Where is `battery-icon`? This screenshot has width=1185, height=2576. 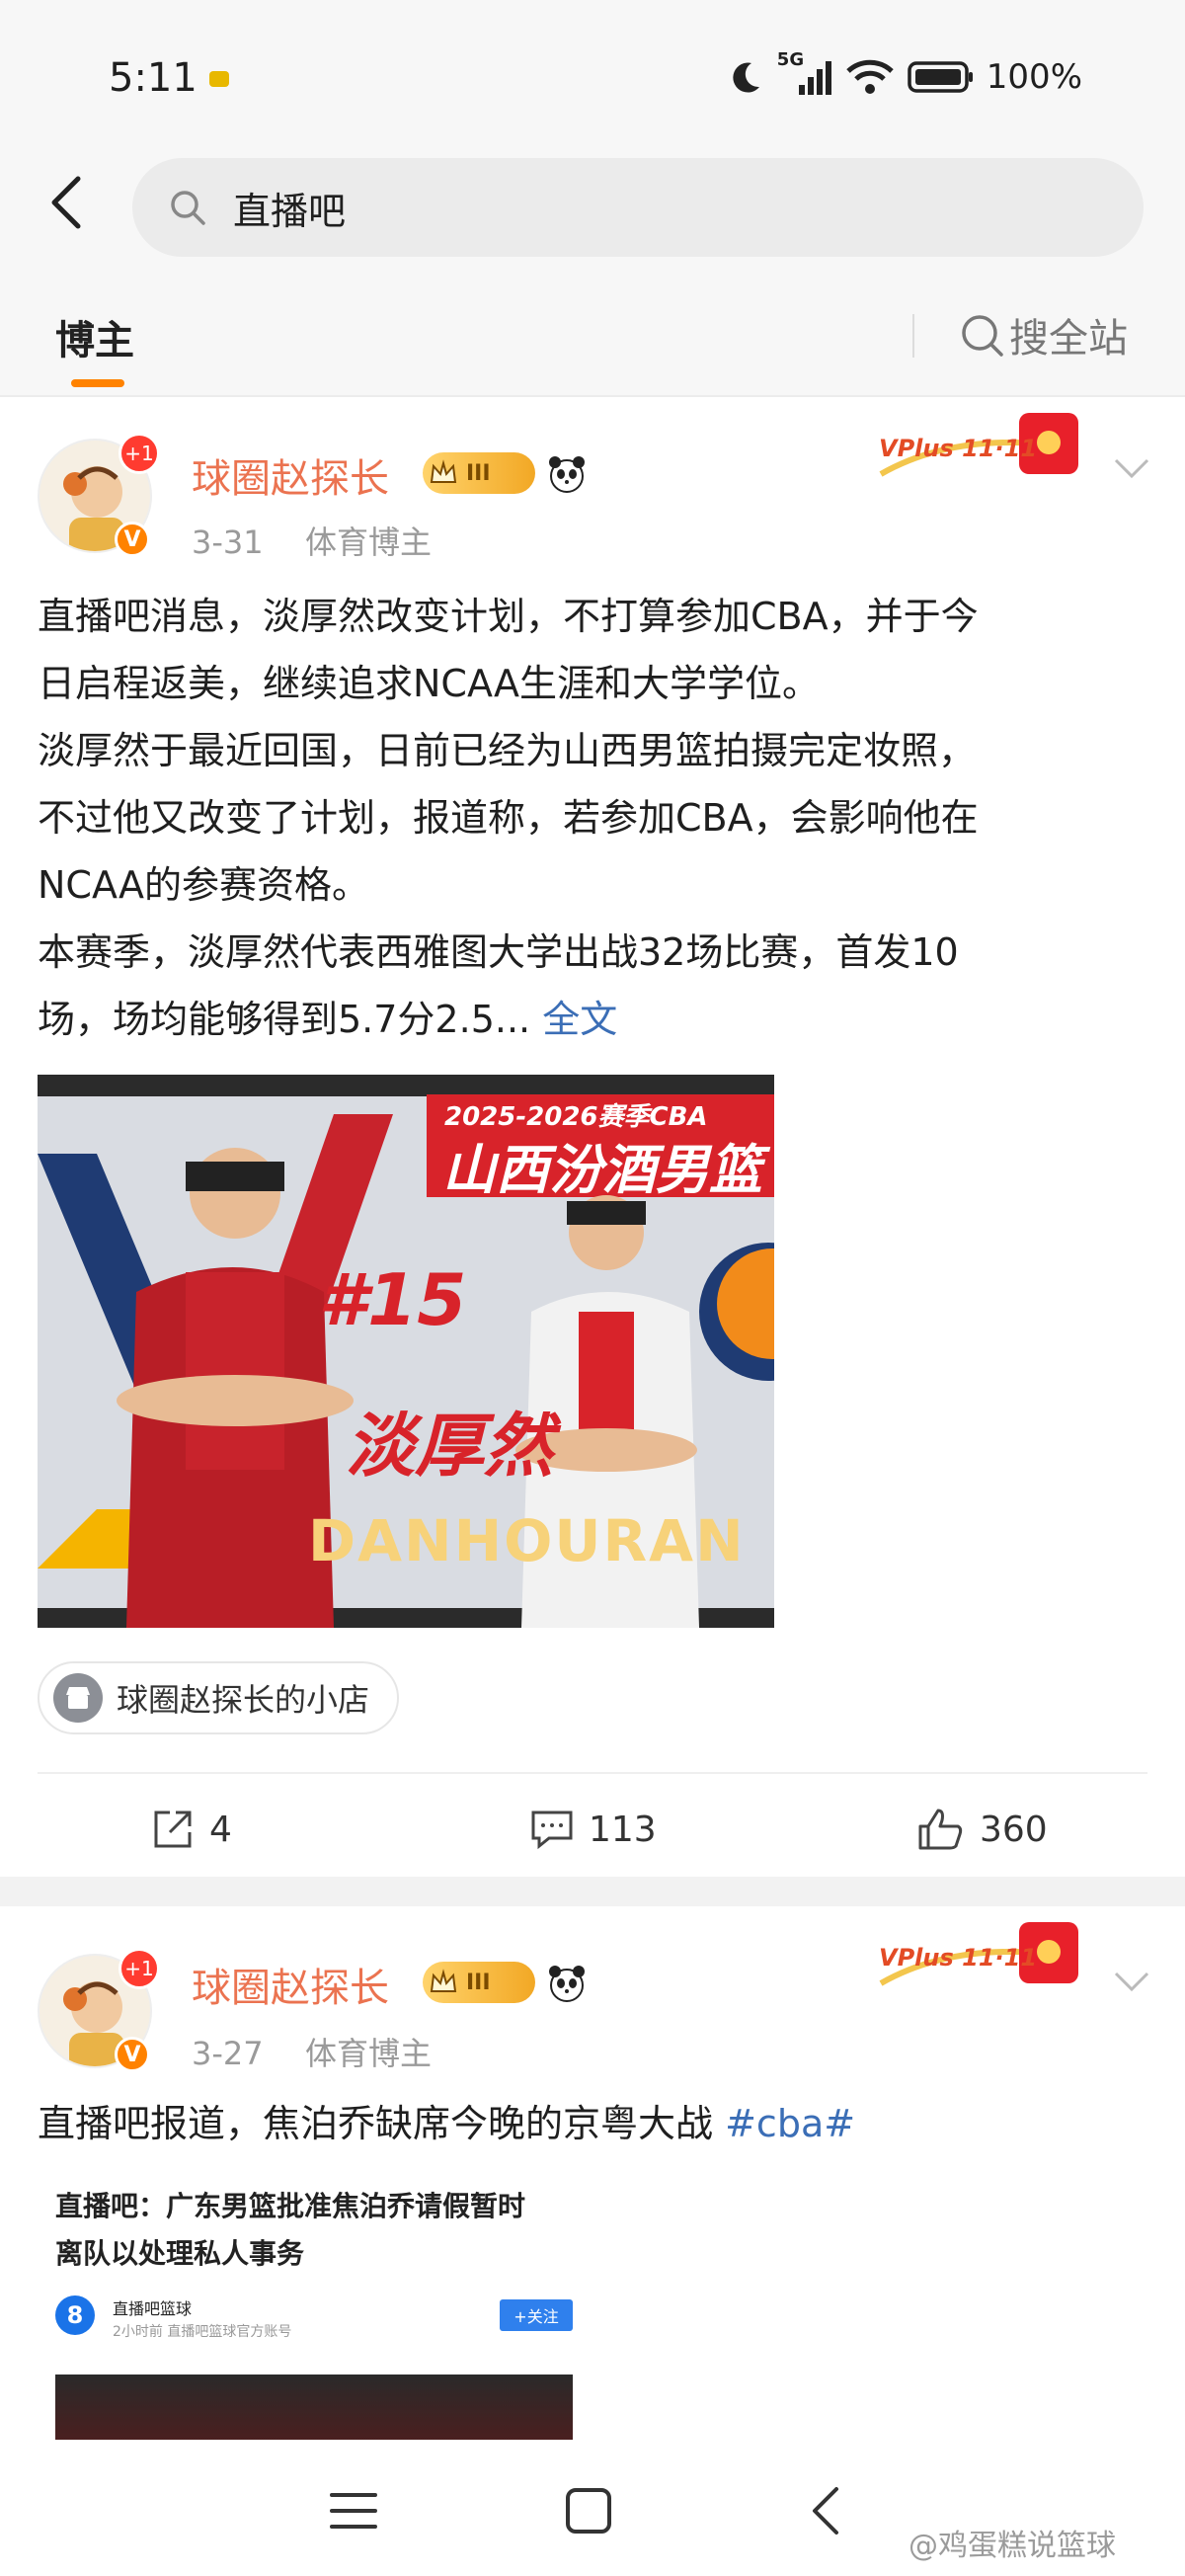
battery-icon is located at coordinates (941, 77).